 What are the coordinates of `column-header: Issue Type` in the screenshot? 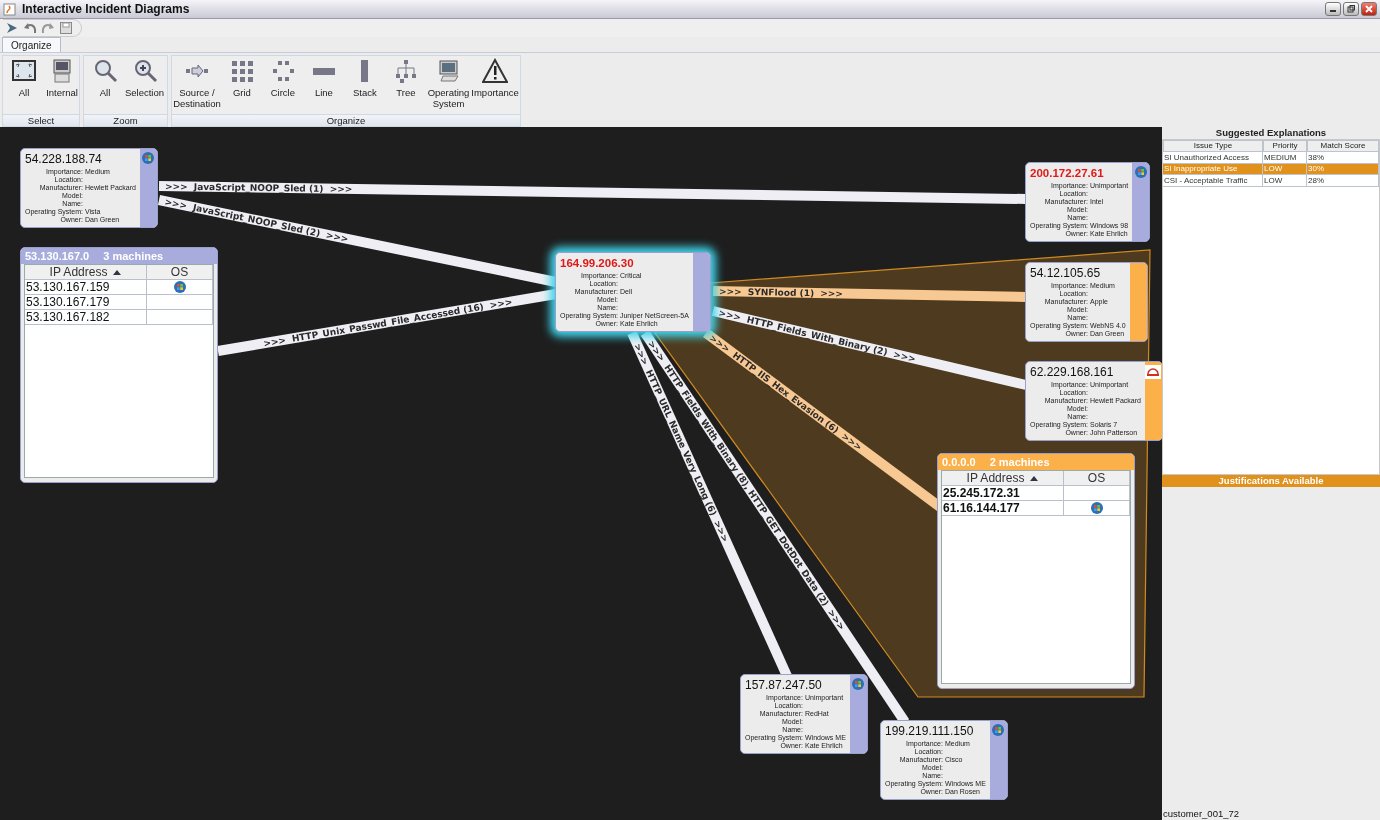 It's located at (1213, 146).